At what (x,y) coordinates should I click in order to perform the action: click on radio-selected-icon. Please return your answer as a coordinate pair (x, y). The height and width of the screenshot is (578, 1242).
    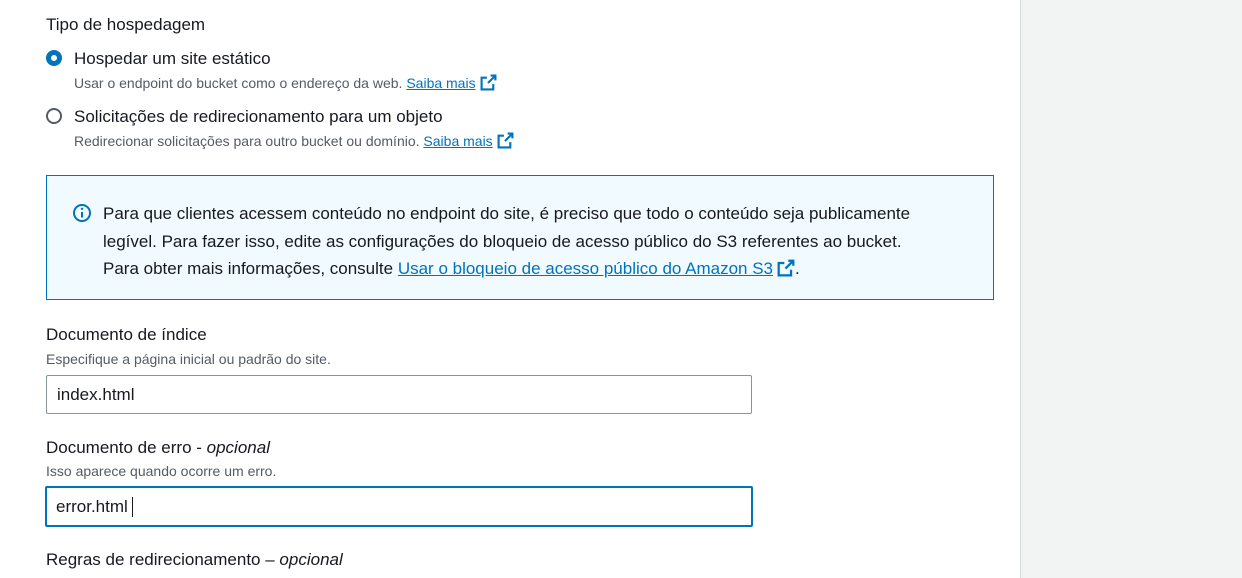
    Looking at the image, I should click on (54, 58).